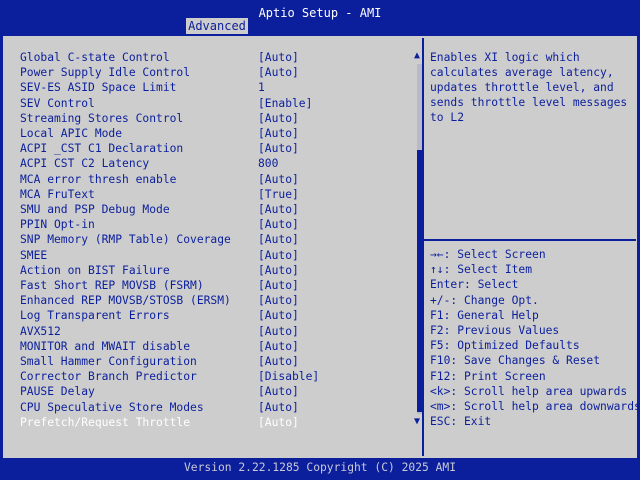 This screenshot has height=480, width=640. What do you see at coordinates (206, 149) in the screenshot?
I see `setting-row: ACPI _CST C1 Declaration [Auto]` at bounding box center [206, 149].